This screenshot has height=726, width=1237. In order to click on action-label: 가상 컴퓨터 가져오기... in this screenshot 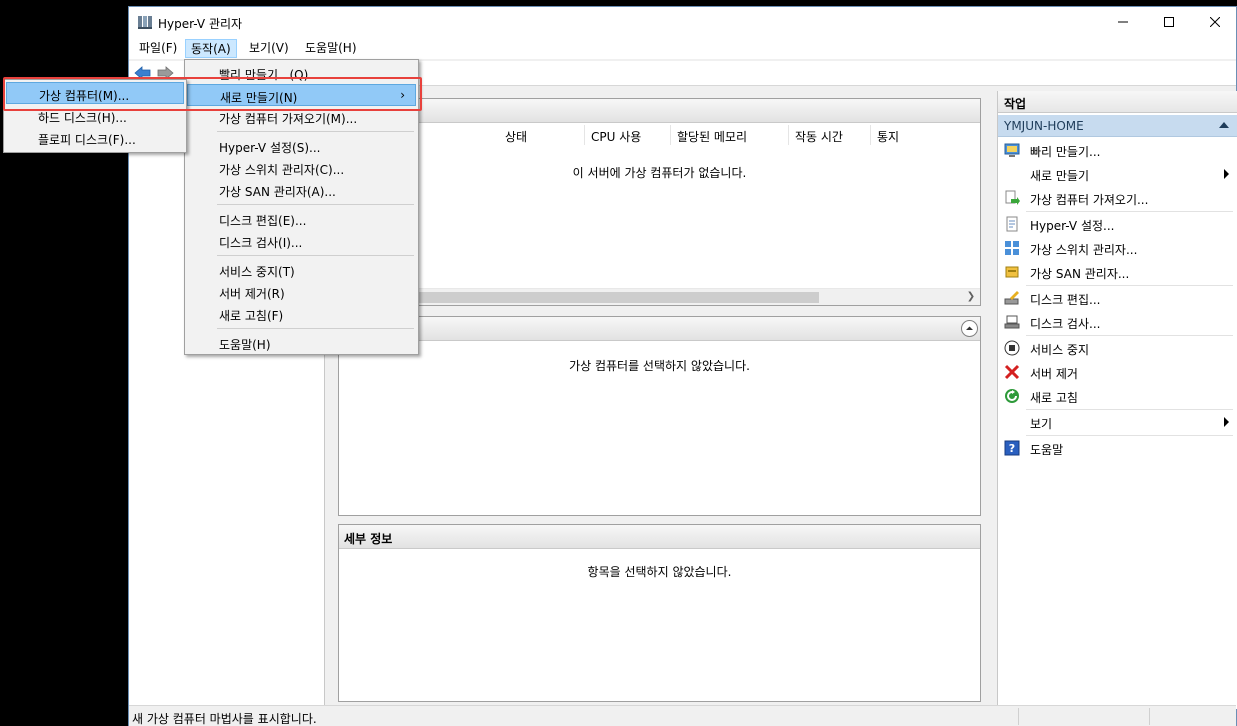, I will do `click(1089, 200)`.